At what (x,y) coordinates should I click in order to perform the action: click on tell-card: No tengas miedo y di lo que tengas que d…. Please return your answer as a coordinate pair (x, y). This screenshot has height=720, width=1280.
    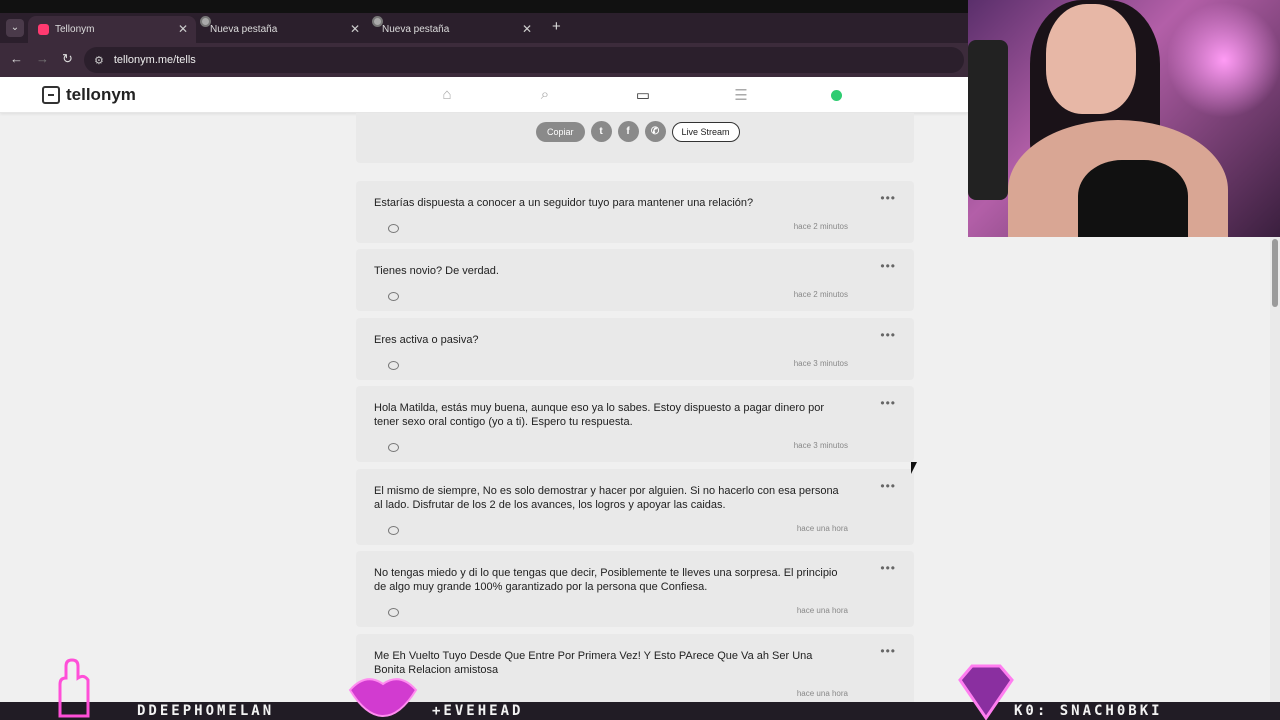
    Looking at the image, I should click on (635, 589).